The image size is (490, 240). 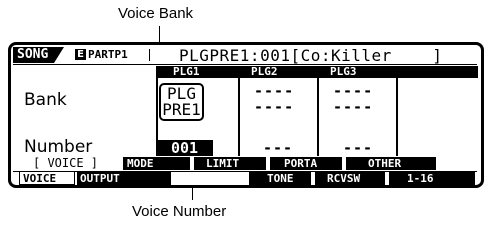 I want to click on bank-row-label: Bank, so click(x=45, y=100).